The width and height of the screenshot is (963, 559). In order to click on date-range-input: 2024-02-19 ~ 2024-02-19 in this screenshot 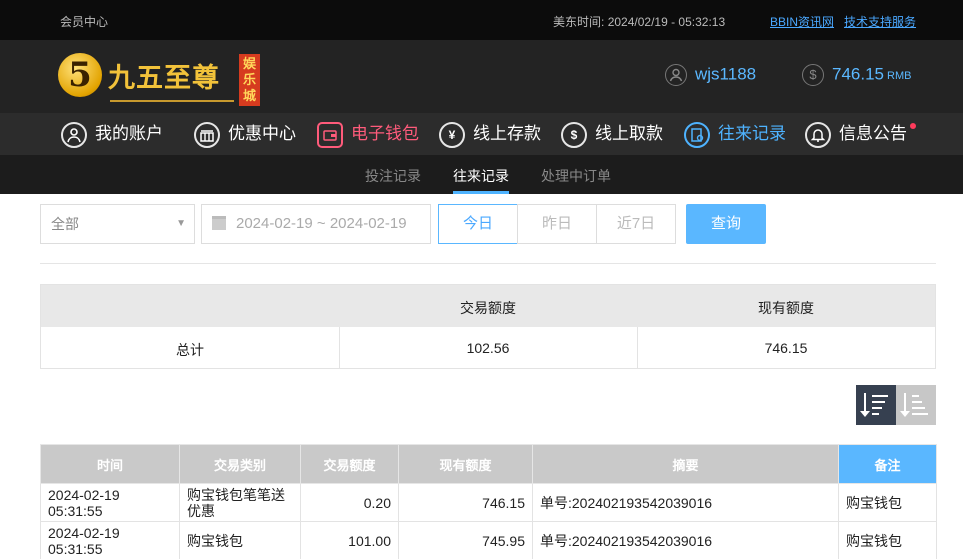, I will do `click(316, 224)`.